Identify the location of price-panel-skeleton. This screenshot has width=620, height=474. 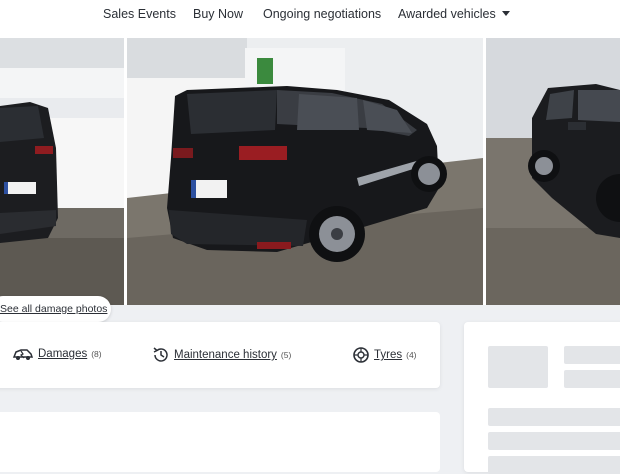
(542, 398).